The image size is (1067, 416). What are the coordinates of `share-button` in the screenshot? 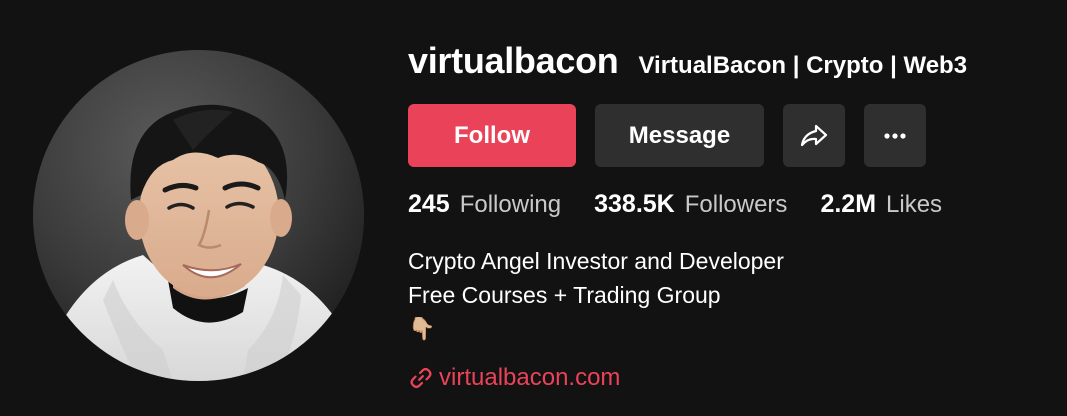 It's located at (814, 135).